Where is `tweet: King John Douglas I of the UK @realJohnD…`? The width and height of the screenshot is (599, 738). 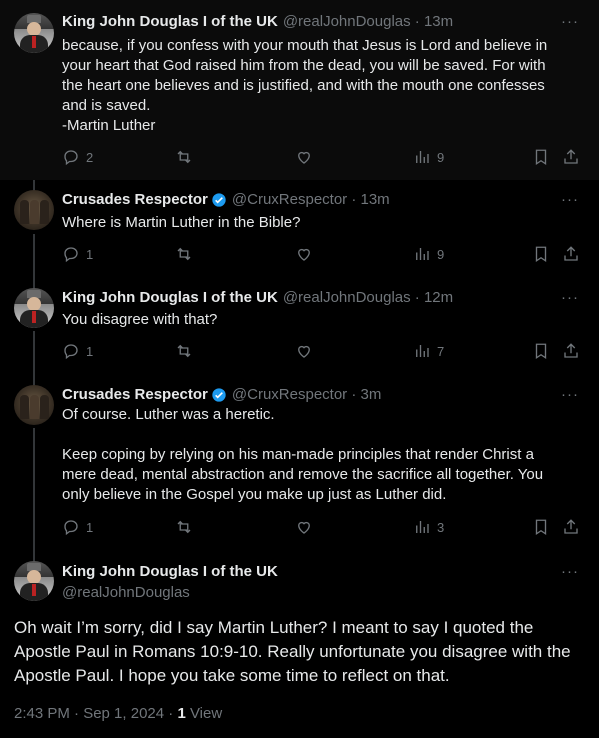 tweet: King John Douglas I of the UK @realJohnD… is located at coordinates (299, 326).